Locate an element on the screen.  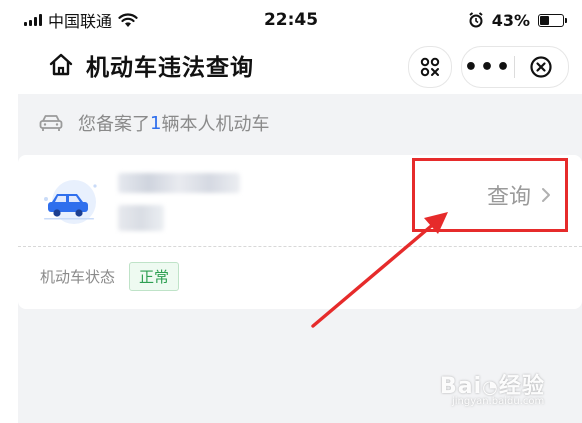
more-button: ••• is located at coordinates (488, 67).